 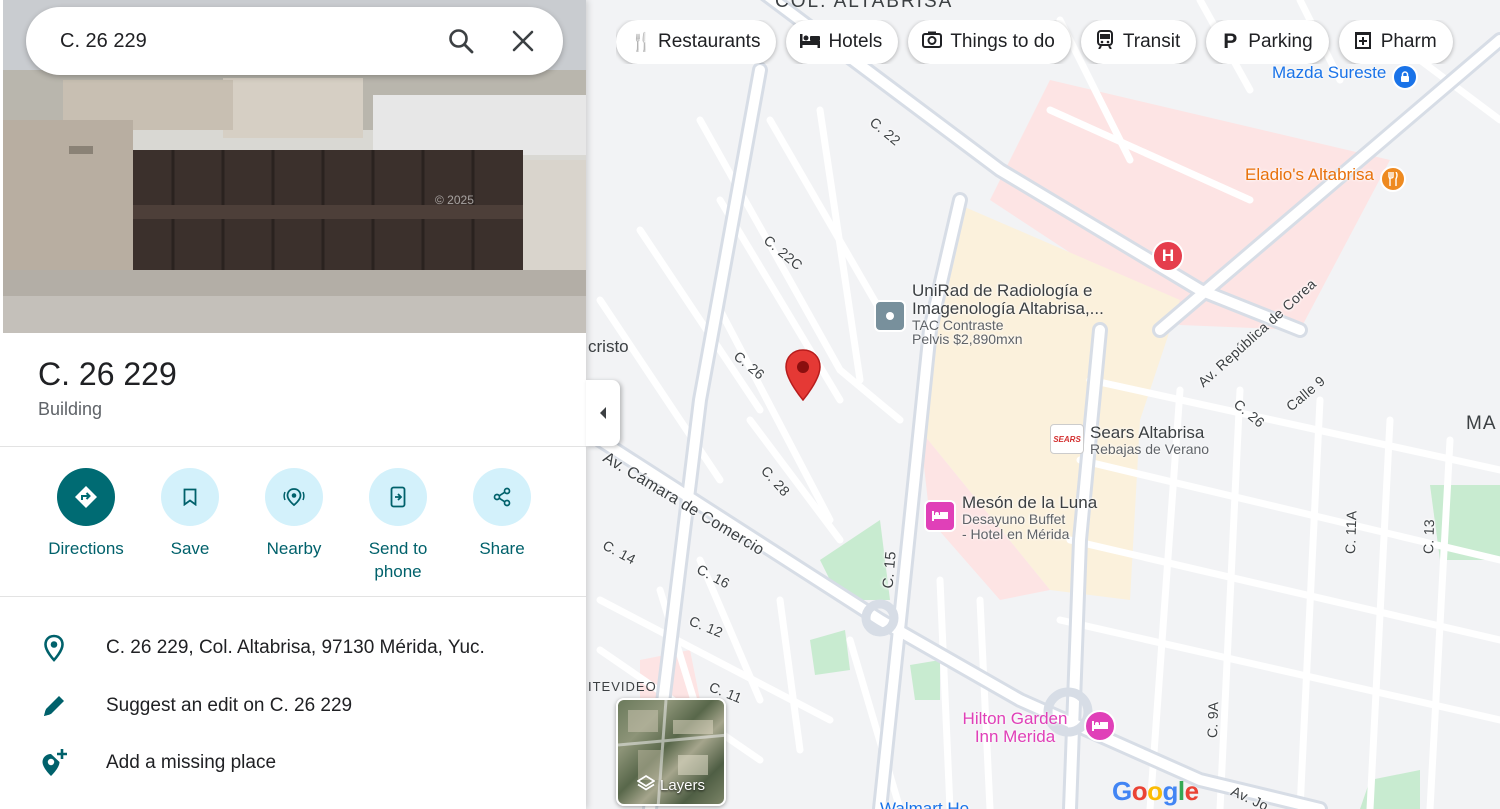 I want to click on poi-hospital: H, so click(x=1168, y=256).